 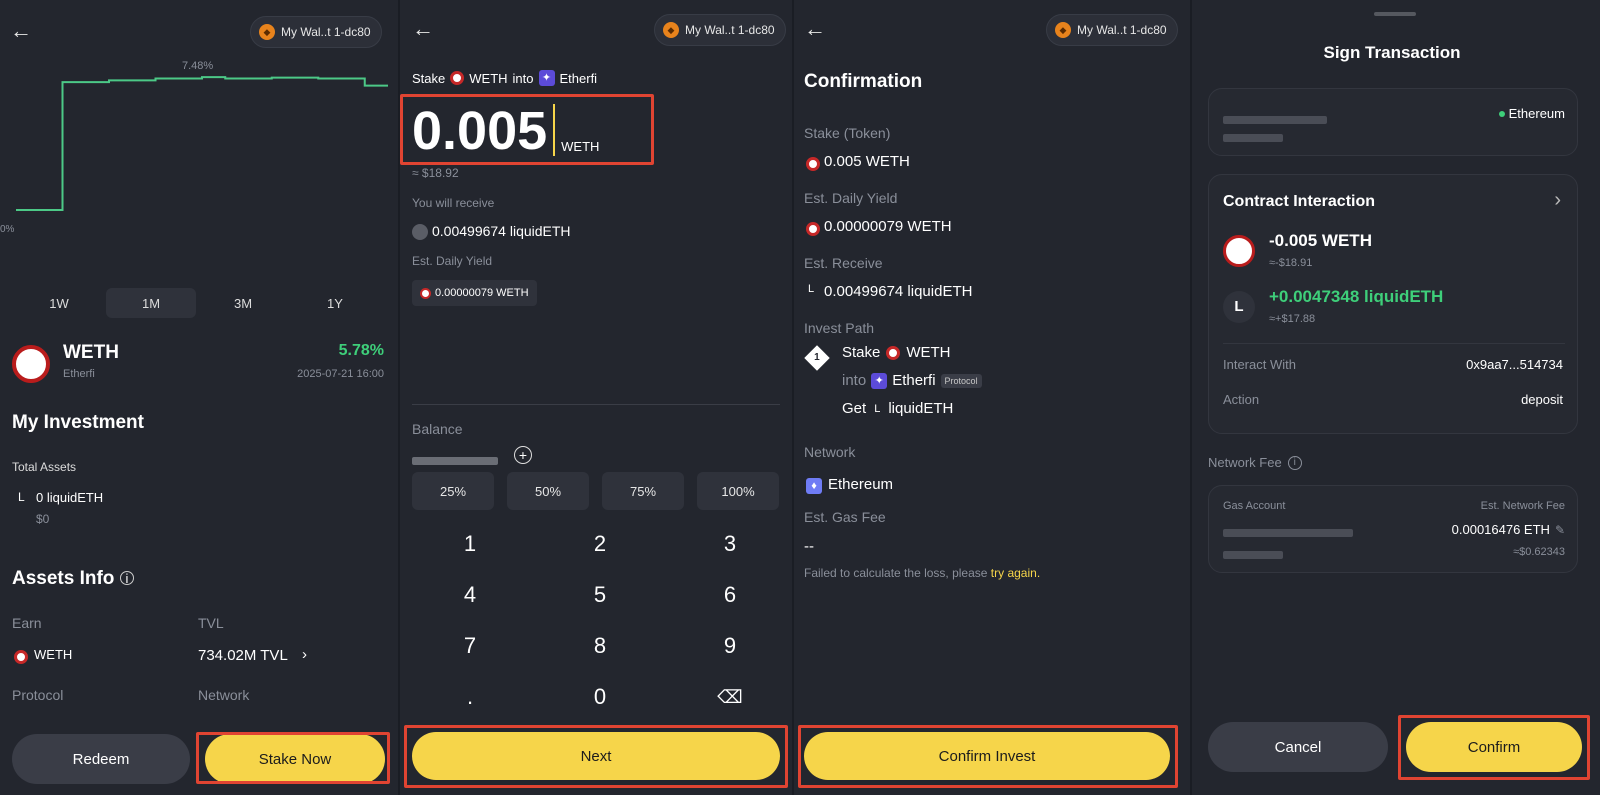 What do you see at coordinates (1298, 747) in the screenshot?
I see `cancel-button: Cancel` at bounding box center [1298, 747].